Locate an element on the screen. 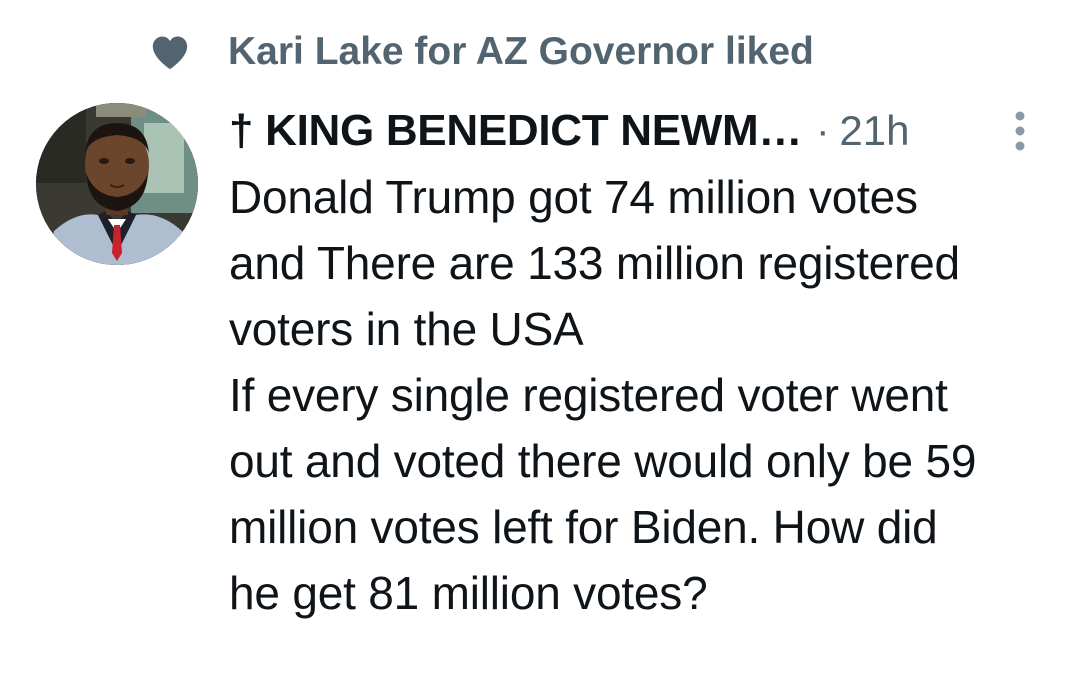  vertical-ellipsis-icon is located at coordinates (1020, 131).